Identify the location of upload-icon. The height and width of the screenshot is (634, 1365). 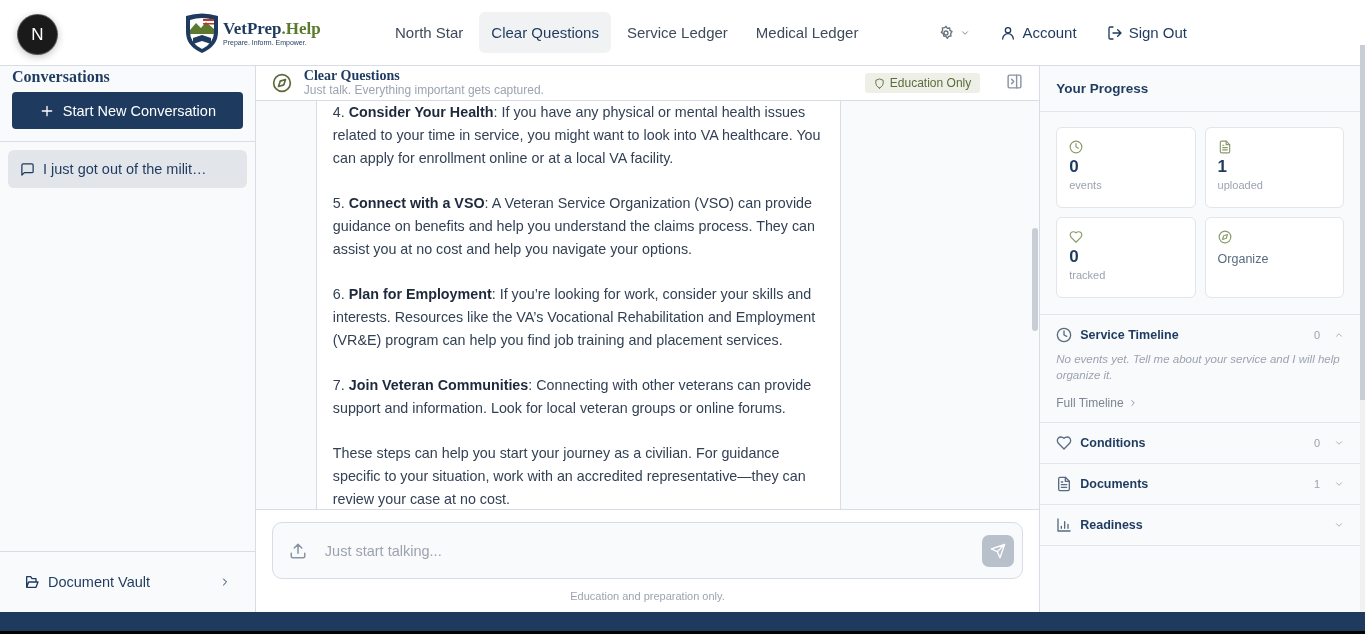
(297, 550).